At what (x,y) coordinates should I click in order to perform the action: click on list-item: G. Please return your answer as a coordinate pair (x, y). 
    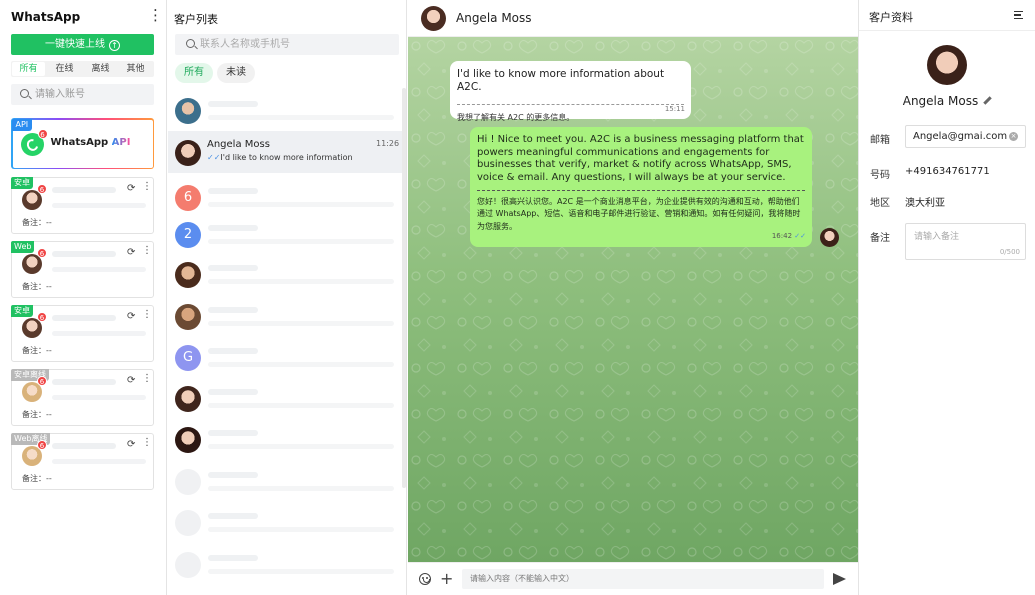
    Looking at the image, I should click on (285, 357).